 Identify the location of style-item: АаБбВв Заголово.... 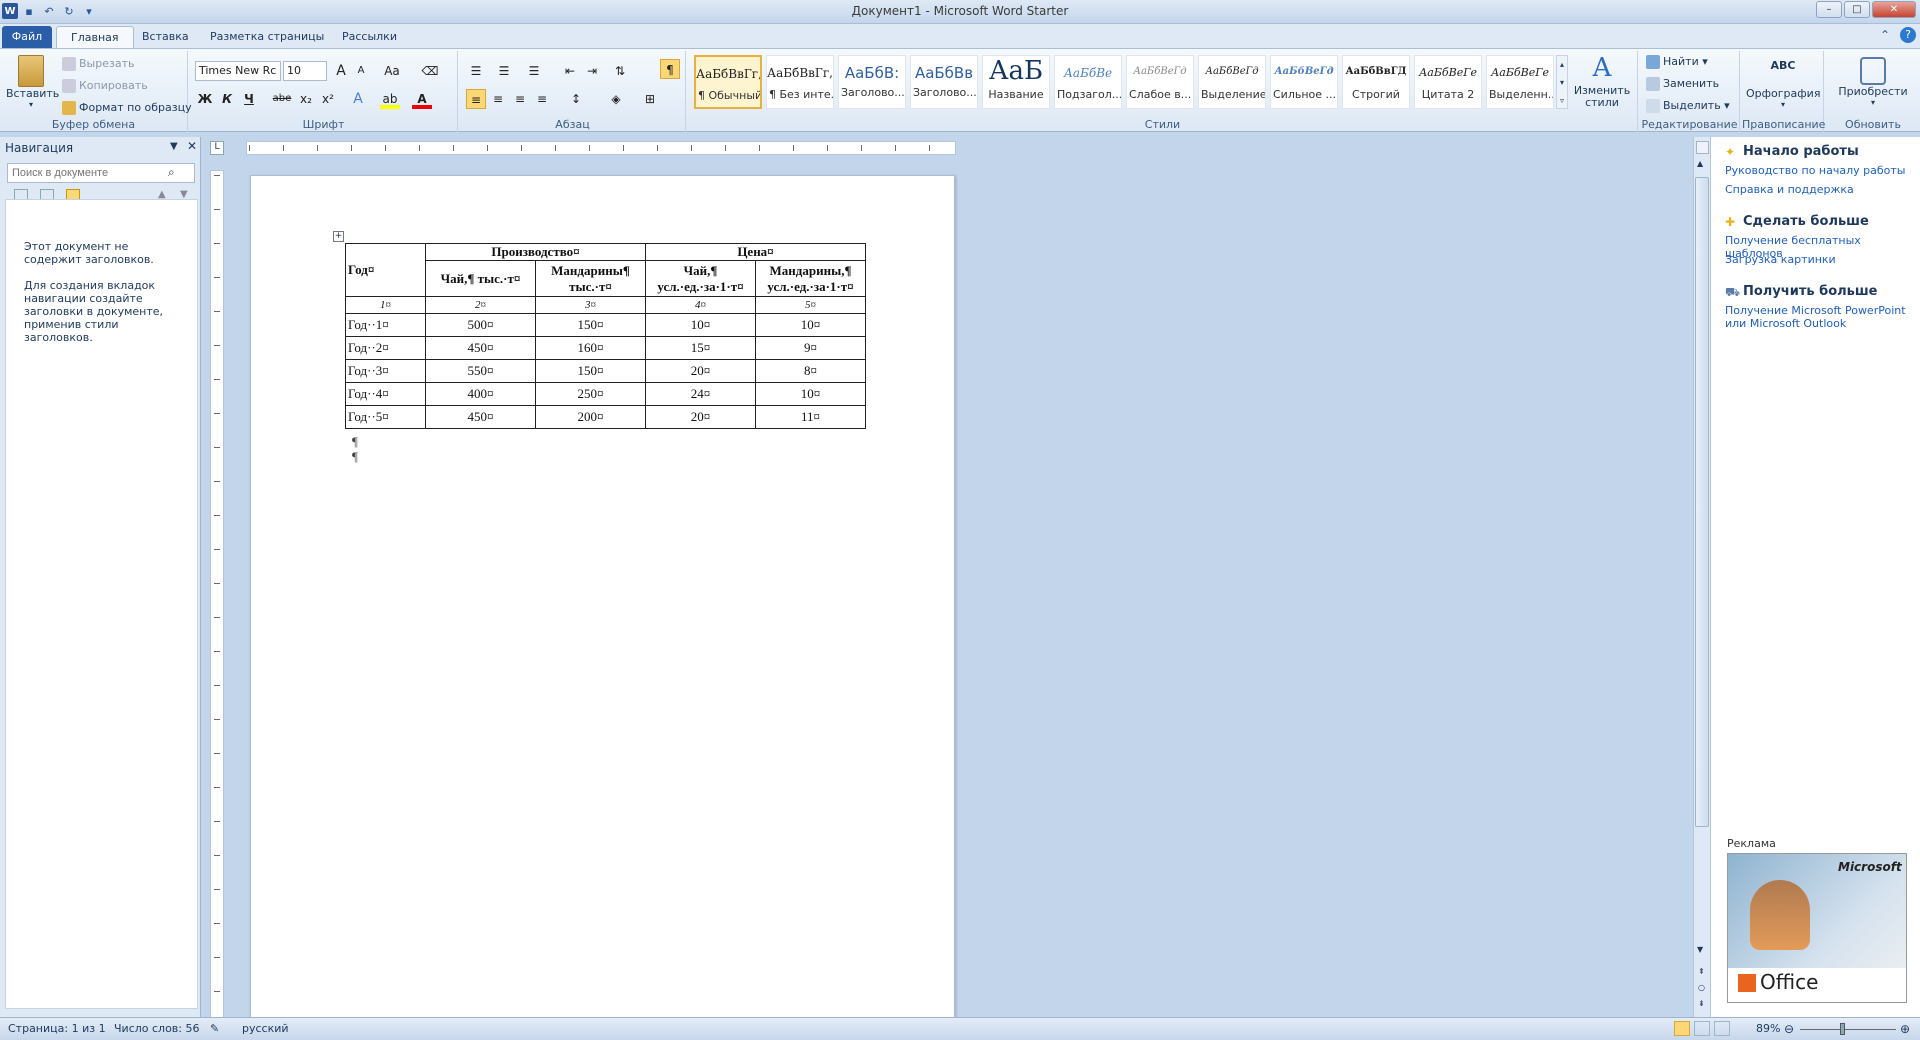
(944, 82).